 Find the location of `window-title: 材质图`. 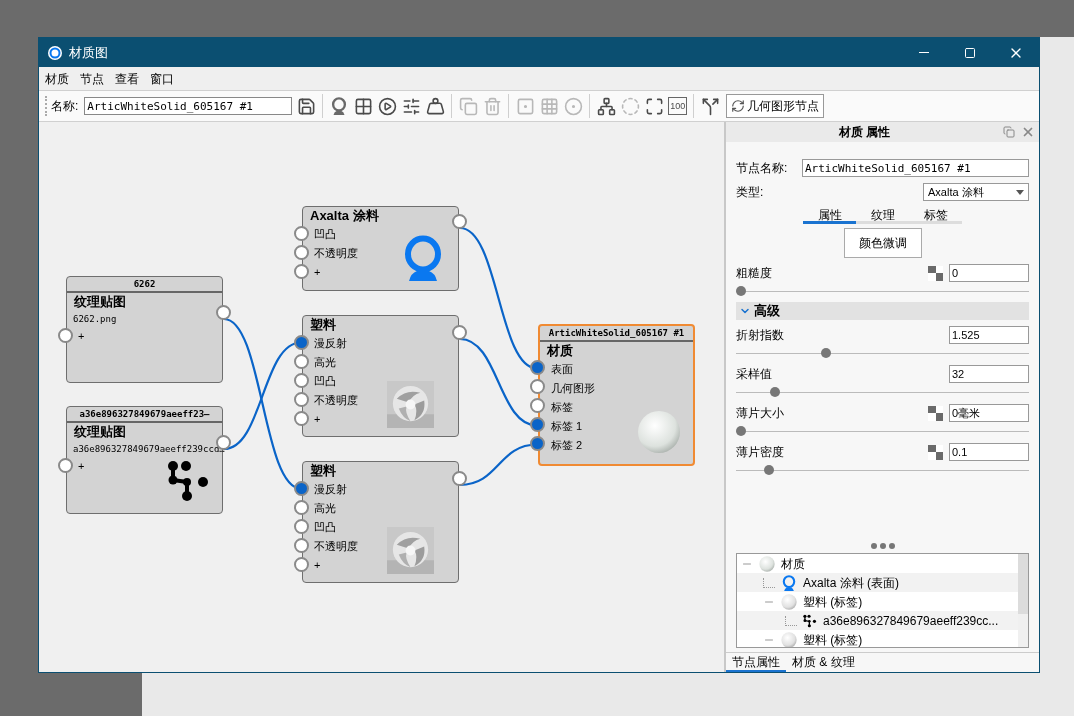

window-title: 材质图 is located at coordinates (88, 52).